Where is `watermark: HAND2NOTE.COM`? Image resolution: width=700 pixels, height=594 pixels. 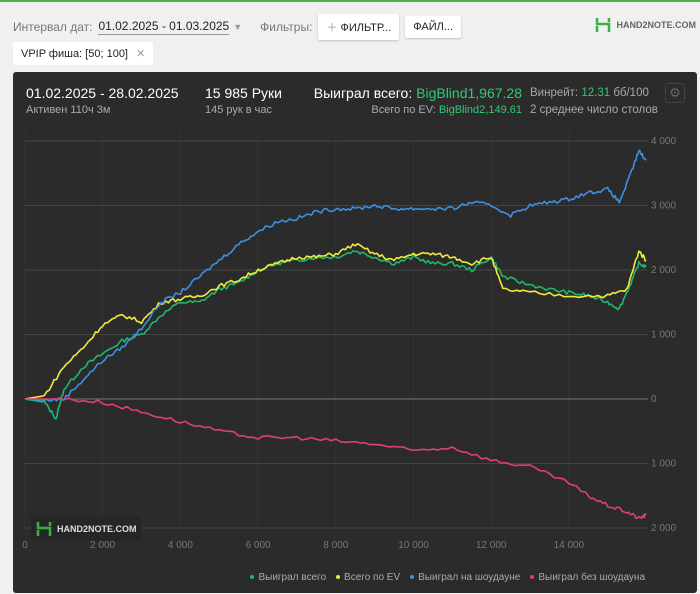 watermark: HAND2NOTE.COM is located at coordinates (86, 529).